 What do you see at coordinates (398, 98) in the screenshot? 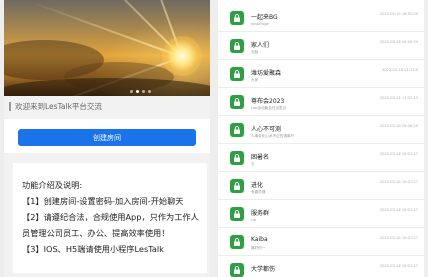
I see `room-time: 2023-03-15 17:37:53` at bounding box center [398, 98].